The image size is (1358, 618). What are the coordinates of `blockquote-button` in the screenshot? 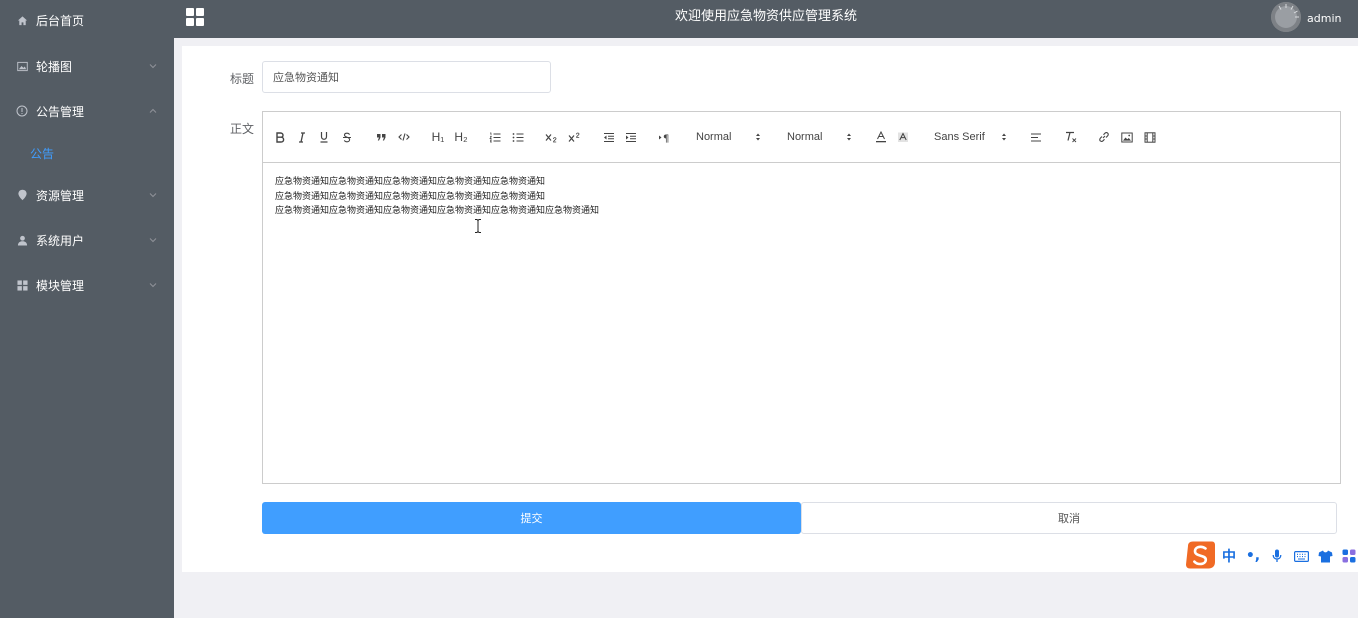 It's located at (381, 137).